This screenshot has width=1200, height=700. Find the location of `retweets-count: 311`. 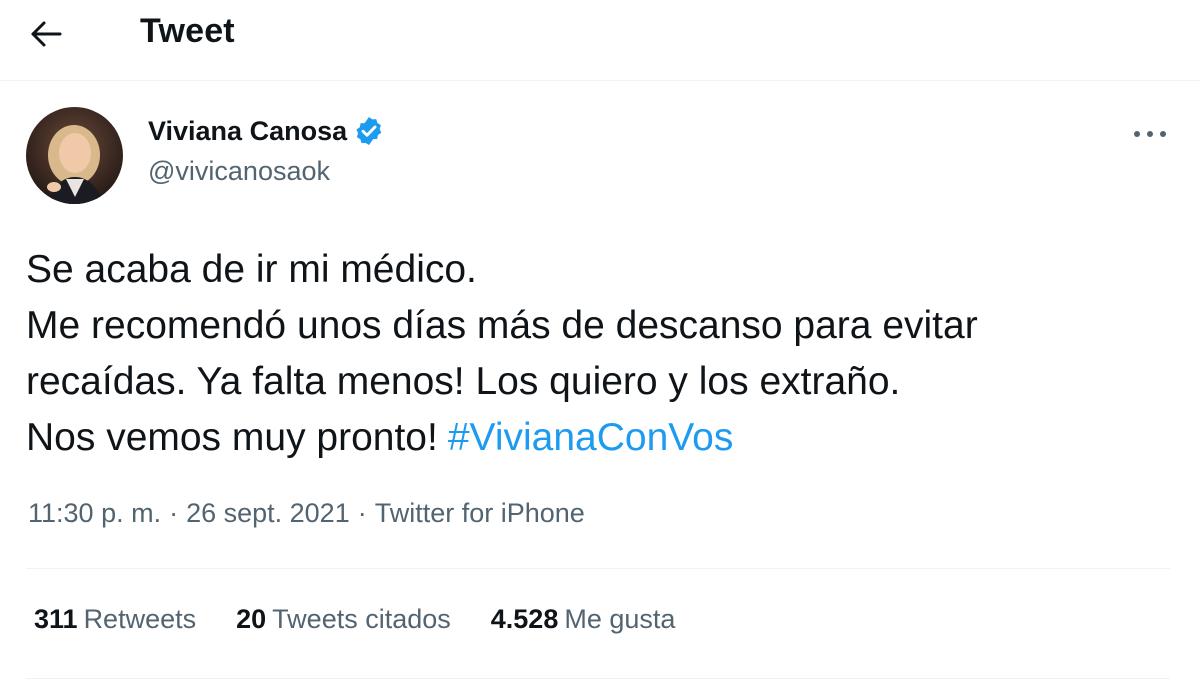

retweets-count: 311 is located at coordinates (56, 619).